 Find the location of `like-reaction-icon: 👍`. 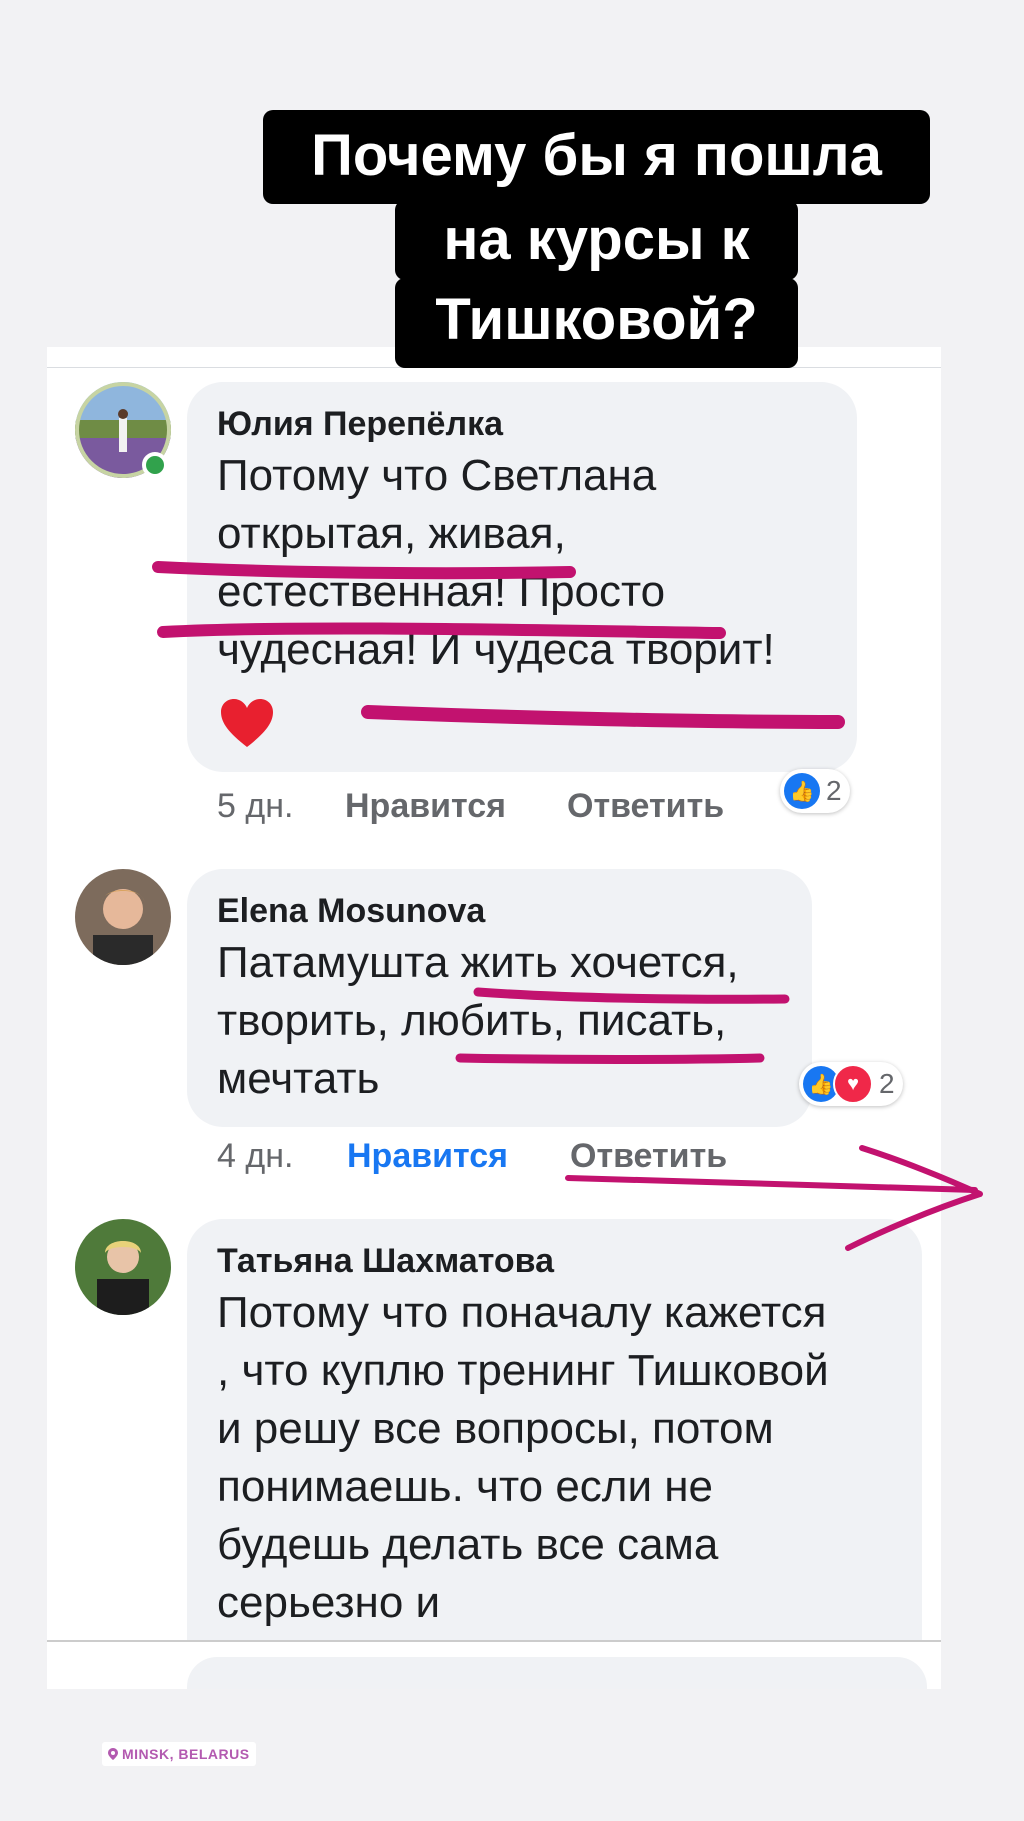

like-reaction-icon: 👍 is located at coordinates (802, 791).